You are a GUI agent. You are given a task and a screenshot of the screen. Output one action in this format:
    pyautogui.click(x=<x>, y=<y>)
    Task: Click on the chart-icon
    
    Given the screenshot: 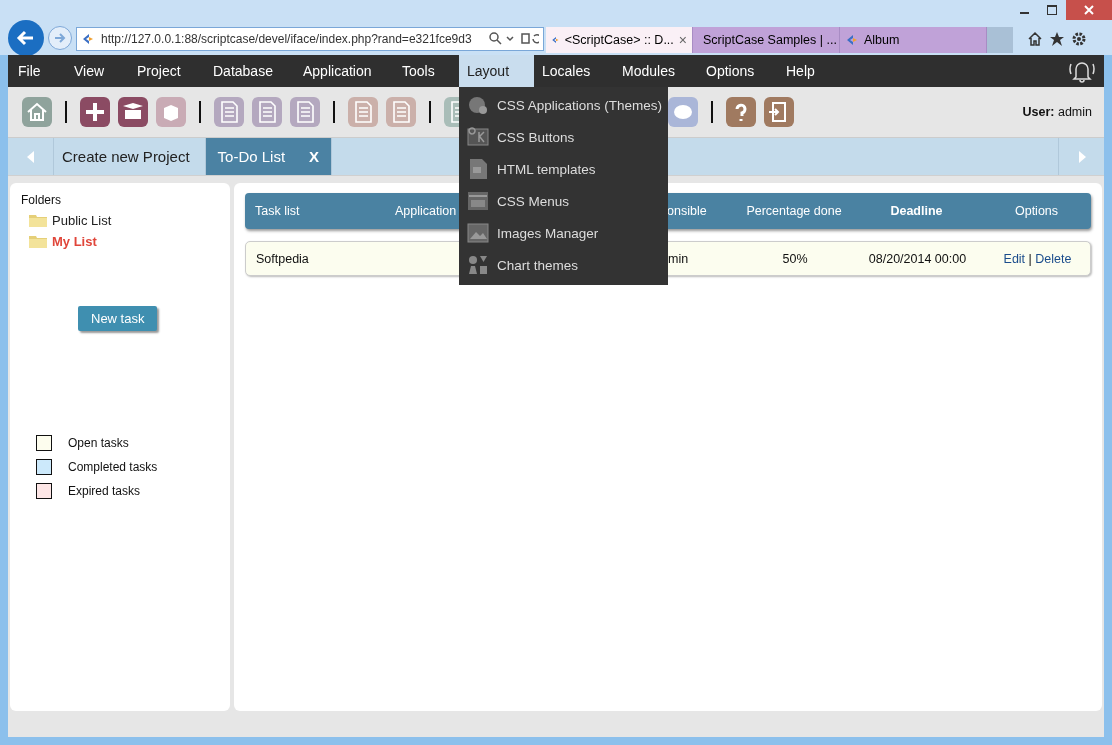 What is the action you would take?
    pyautogui.click(x=478, y=265)
    